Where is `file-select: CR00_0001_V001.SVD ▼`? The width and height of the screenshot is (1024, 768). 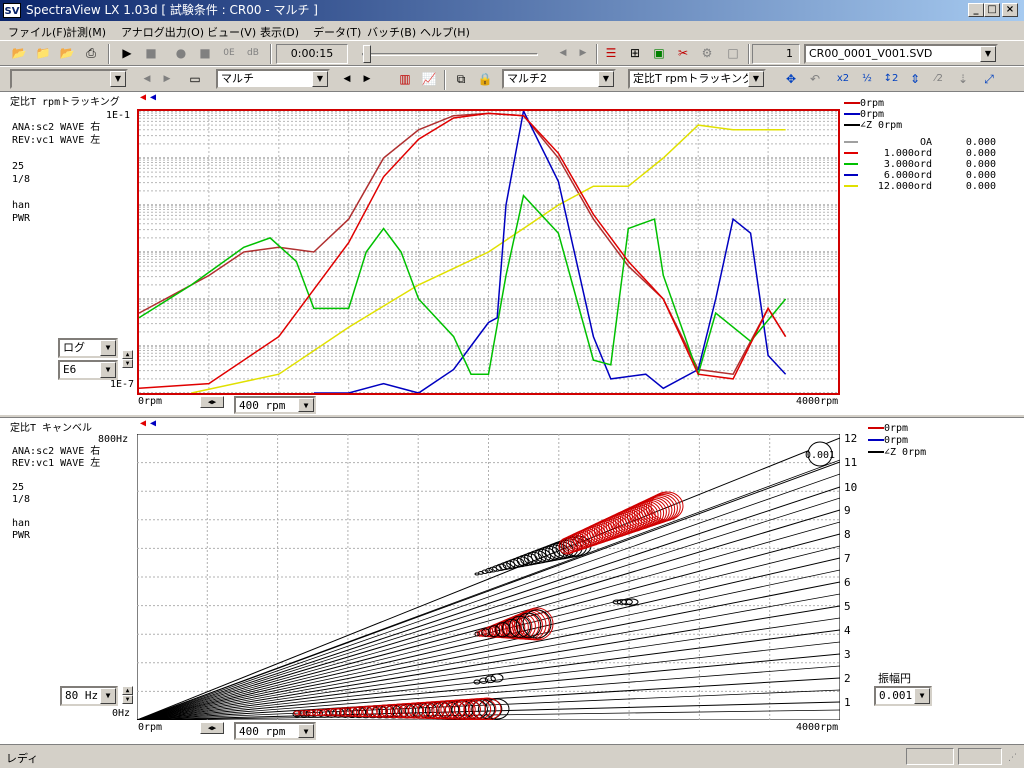 file-select: CR00_0001_V001.SVD ▼ is located at coordinates (901, 54).